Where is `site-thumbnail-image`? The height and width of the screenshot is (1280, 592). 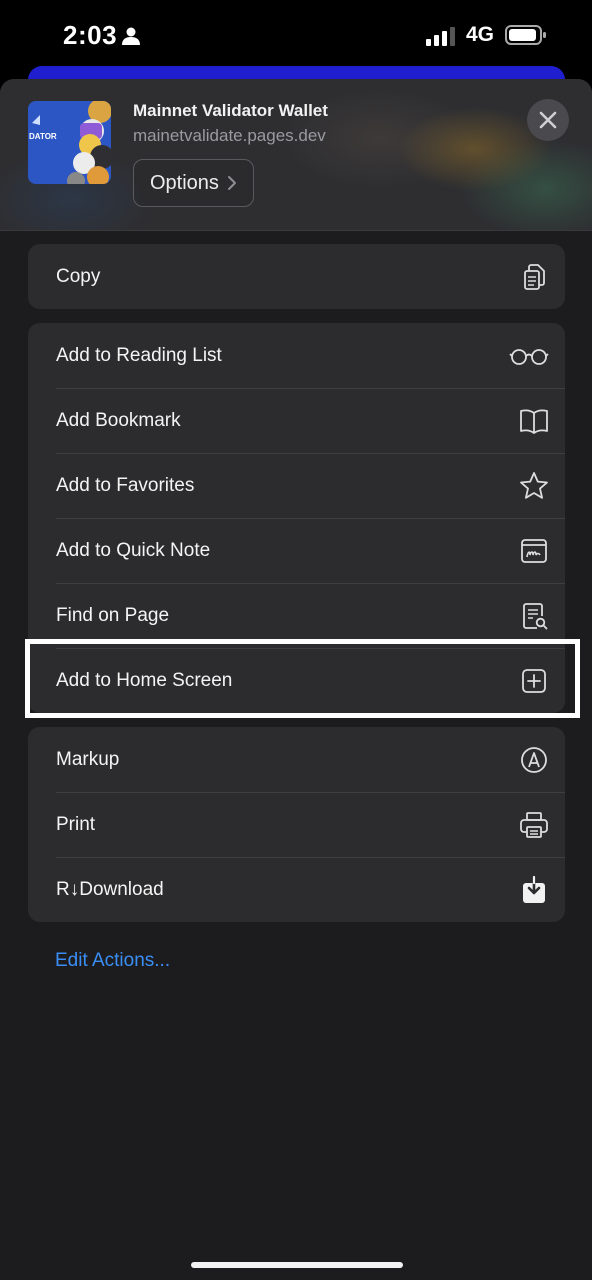
site-thumbnail-image is located at coordinates (69, 142).